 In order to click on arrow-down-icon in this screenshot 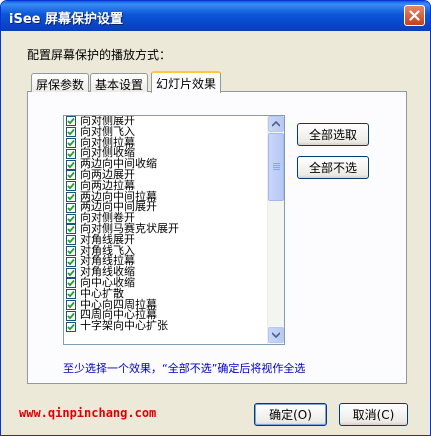, I will do `click(276, 335)`.